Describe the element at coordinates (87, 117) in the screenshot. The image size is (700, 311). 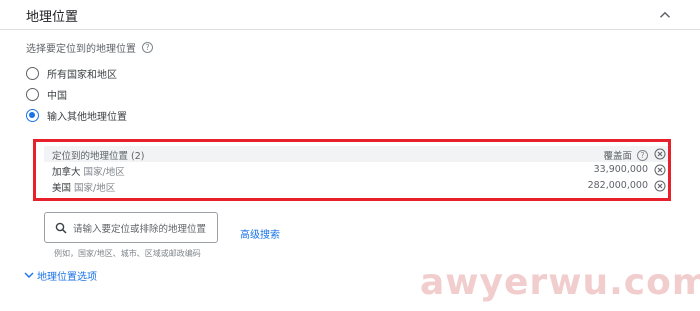
I see `radio-label: 输入其他地理位置` at that location.